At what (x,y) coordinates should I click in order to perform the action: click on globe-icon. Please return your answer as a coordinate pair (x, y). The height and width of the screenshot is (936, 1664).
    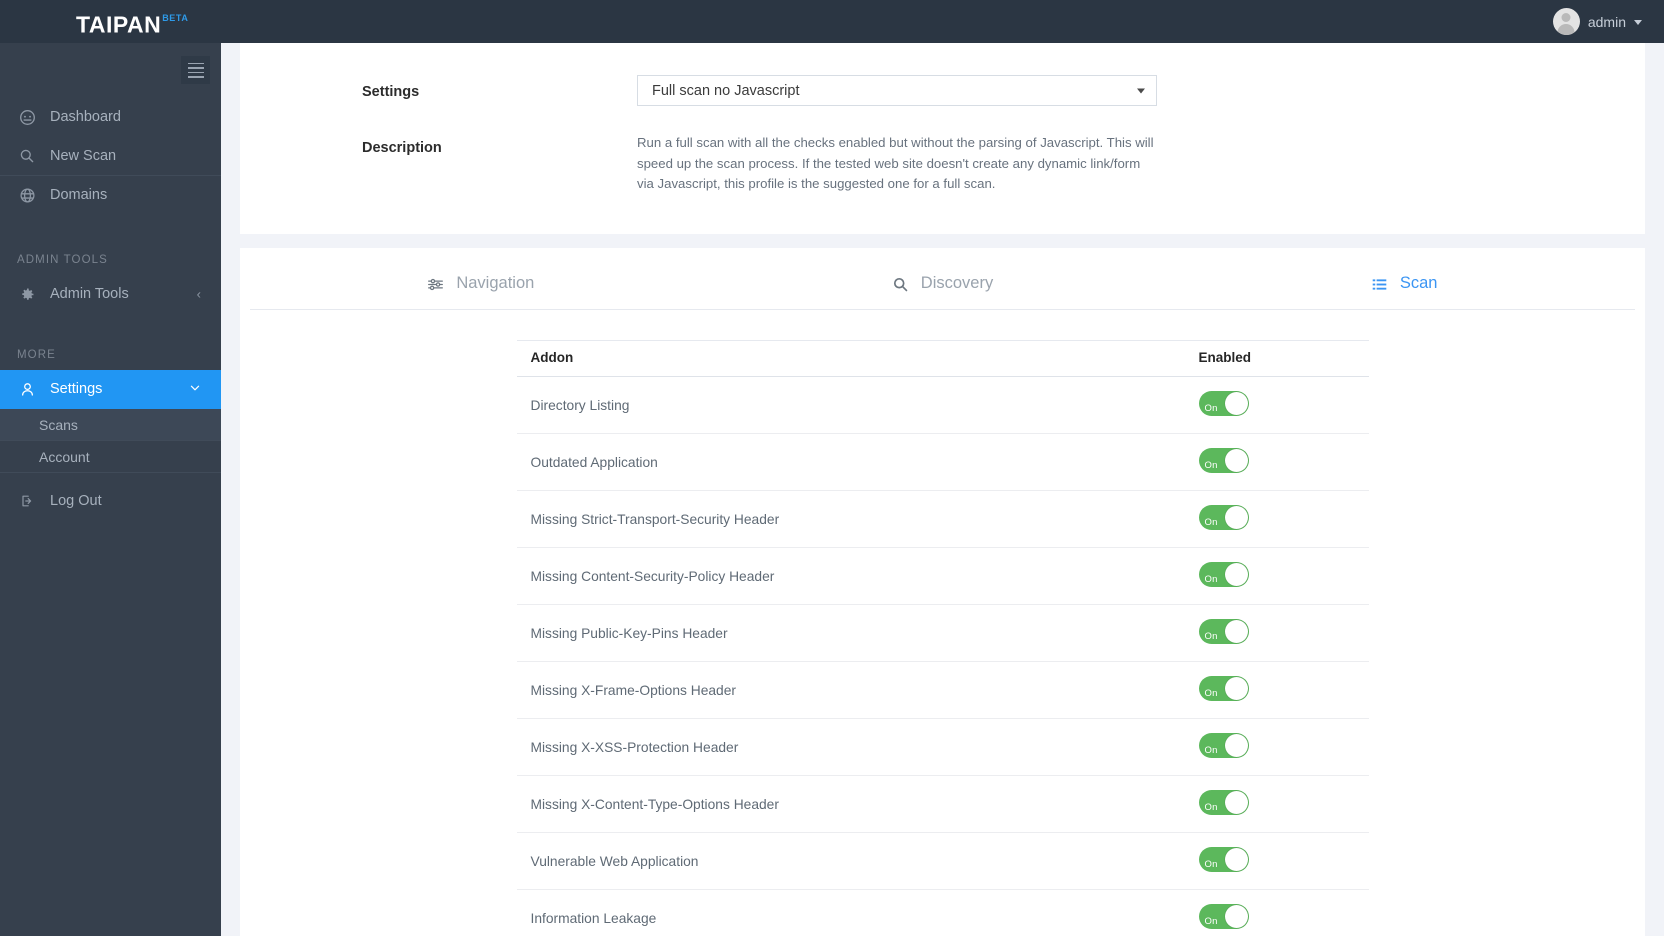
    Looking at the image, I should click on (27, 195).